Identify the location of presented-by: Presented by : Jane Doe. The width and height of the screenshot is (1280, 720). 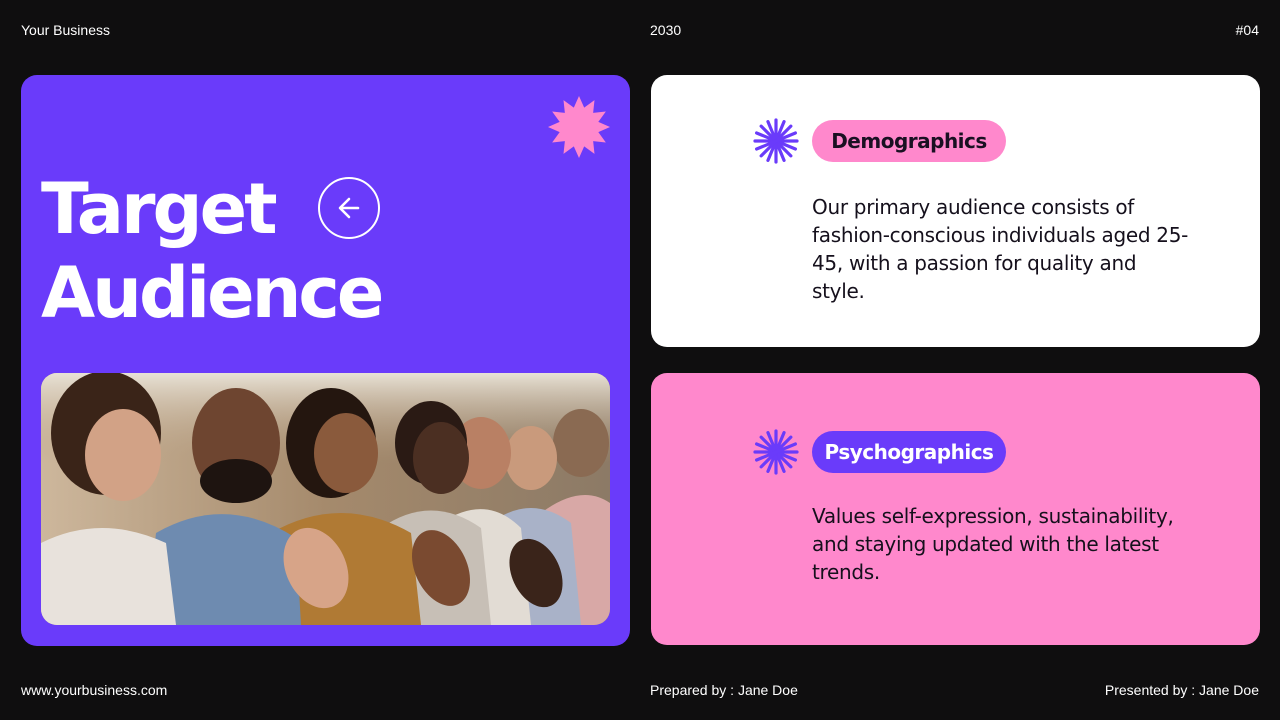
(1181, 690).